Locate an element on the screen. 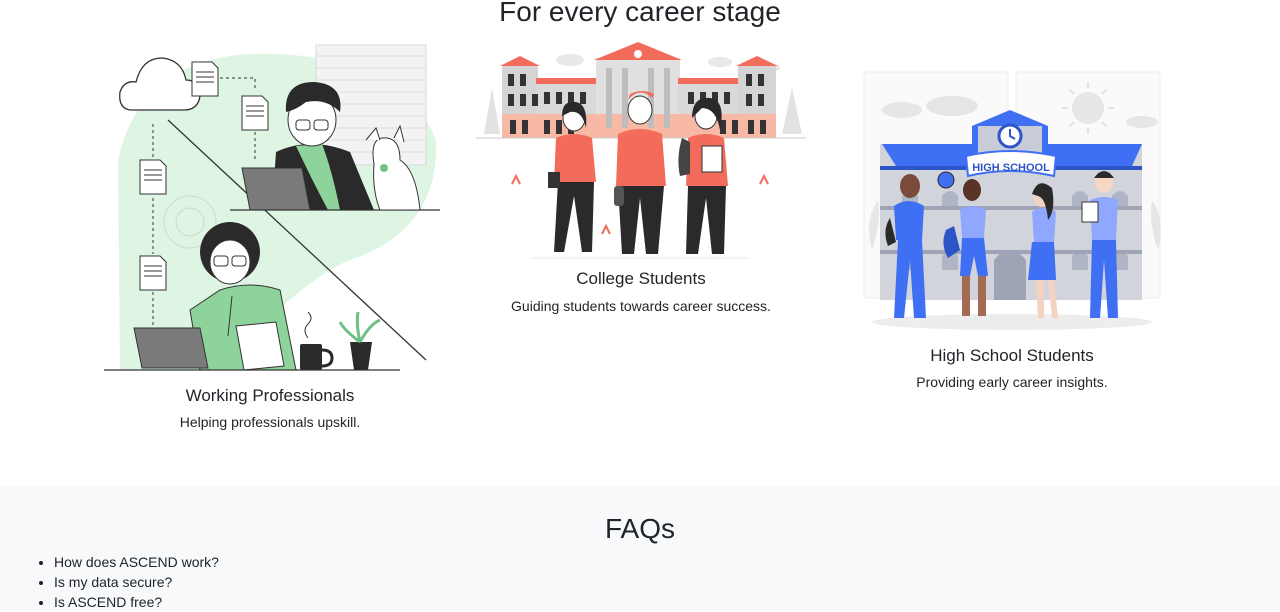 The width and height of the screenshot is (1280, 612). school-sign-text: HIGH SCHOOL is located at coordinates (1011, 168).